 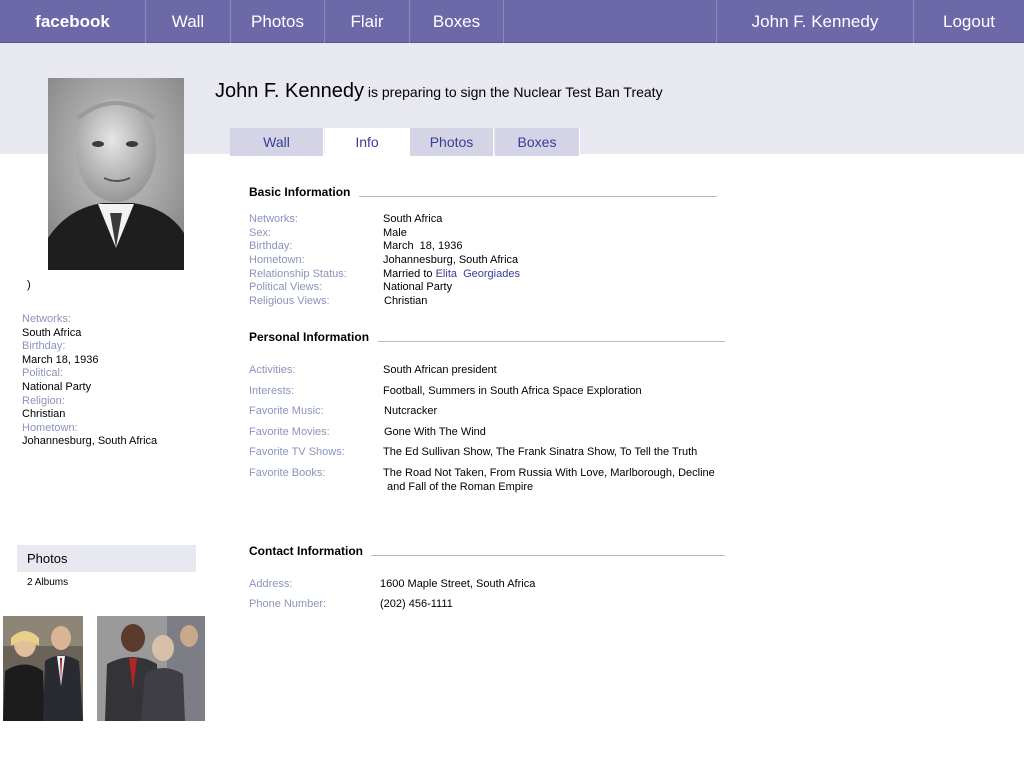 What do you see at coordinates (43, 400) in the screenshot?
I see `sidebar-label-religion: Religion:` at bounding box center [43, 400].